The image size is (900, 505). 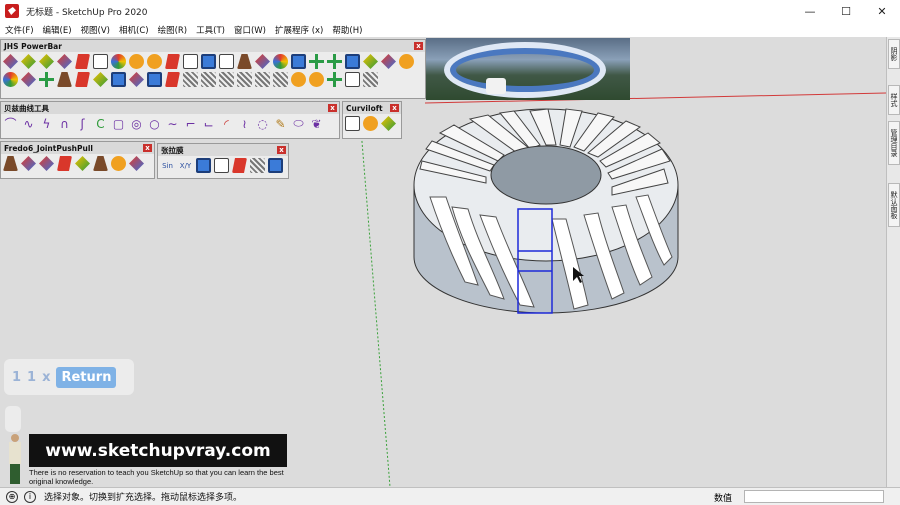 I want to click on tab-styles: 样式, so click(x=894, y=100).